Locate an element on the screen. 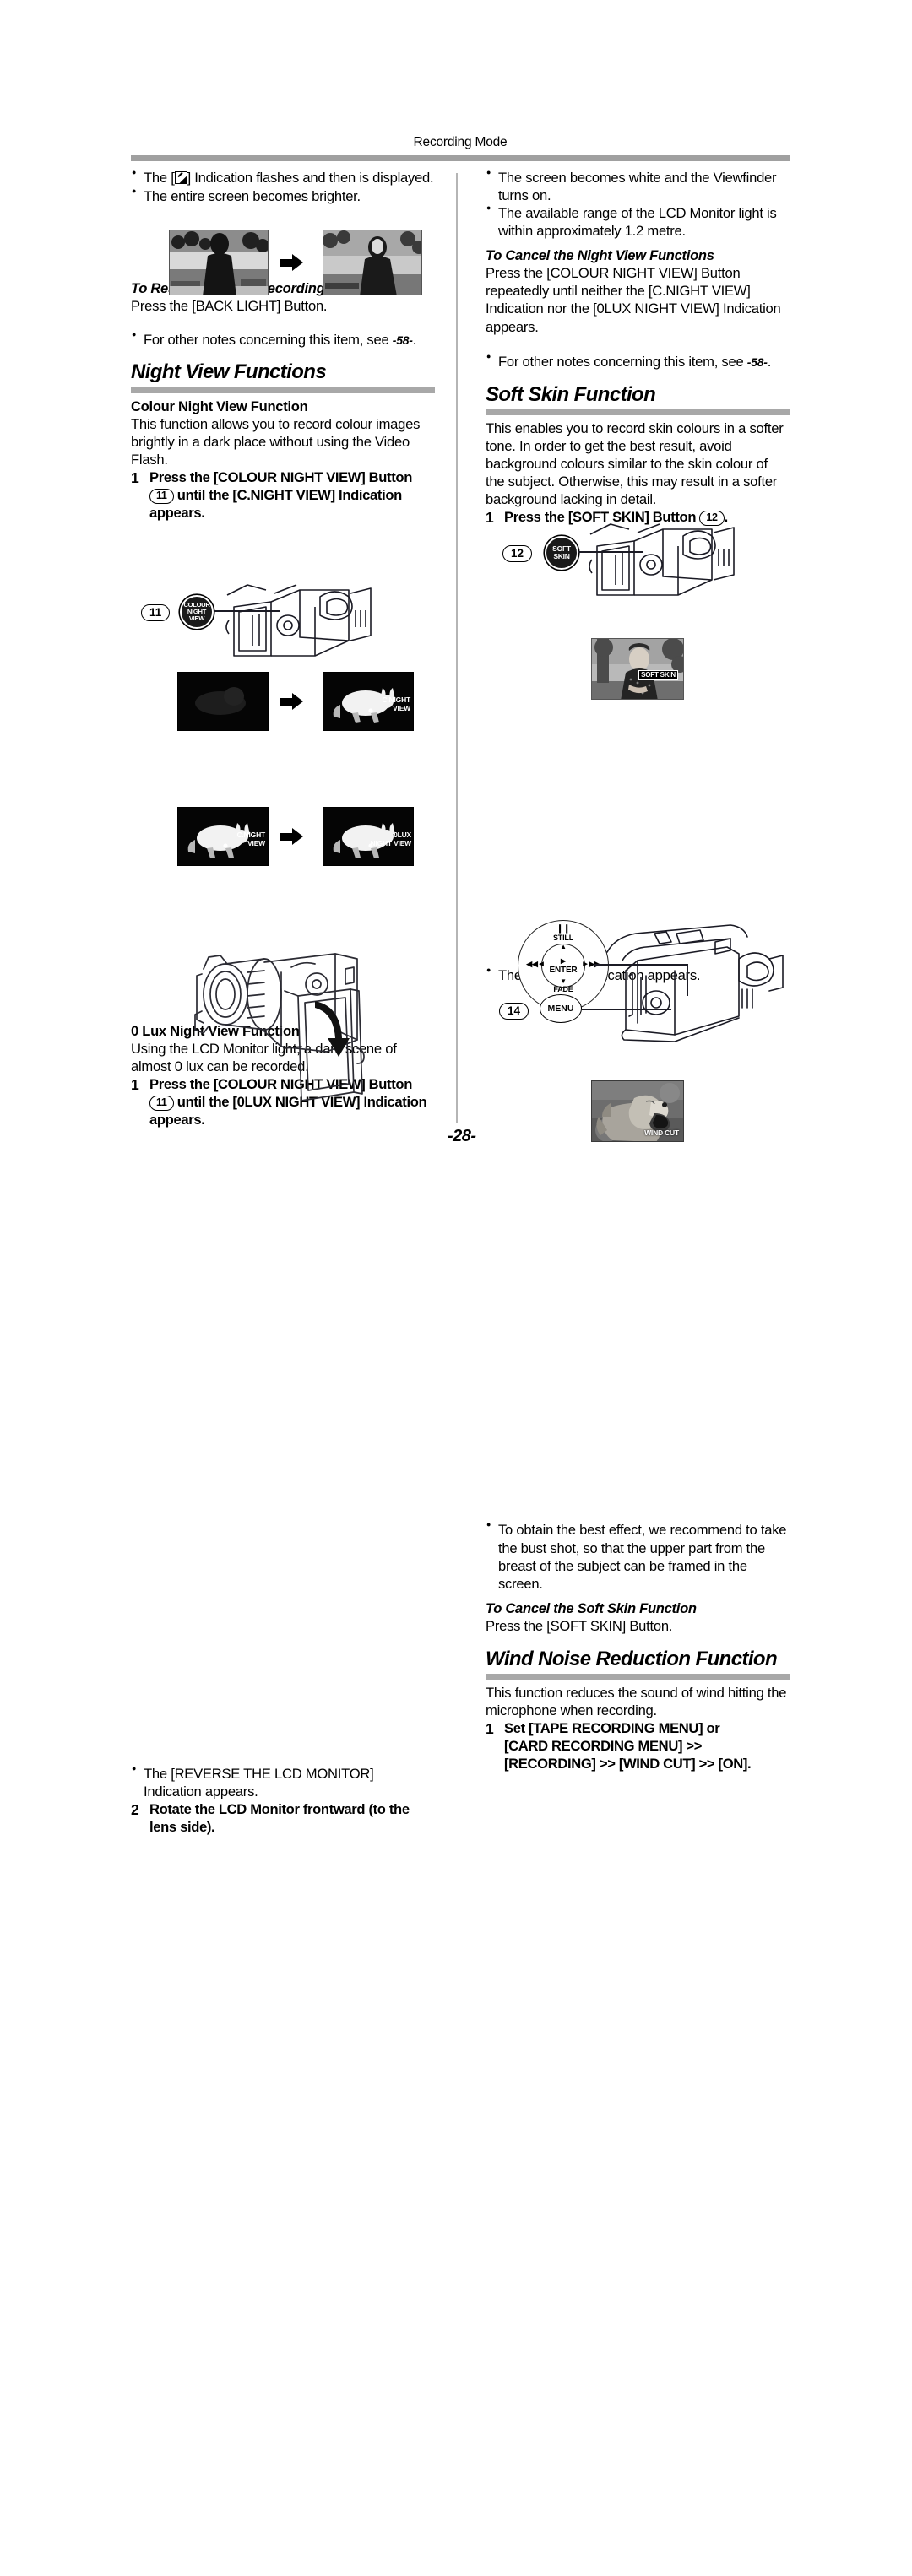 The image size is (912, 2576). figure-soft-skin-button: 12 SOFT SKIN is located at coordinates (638, 561).